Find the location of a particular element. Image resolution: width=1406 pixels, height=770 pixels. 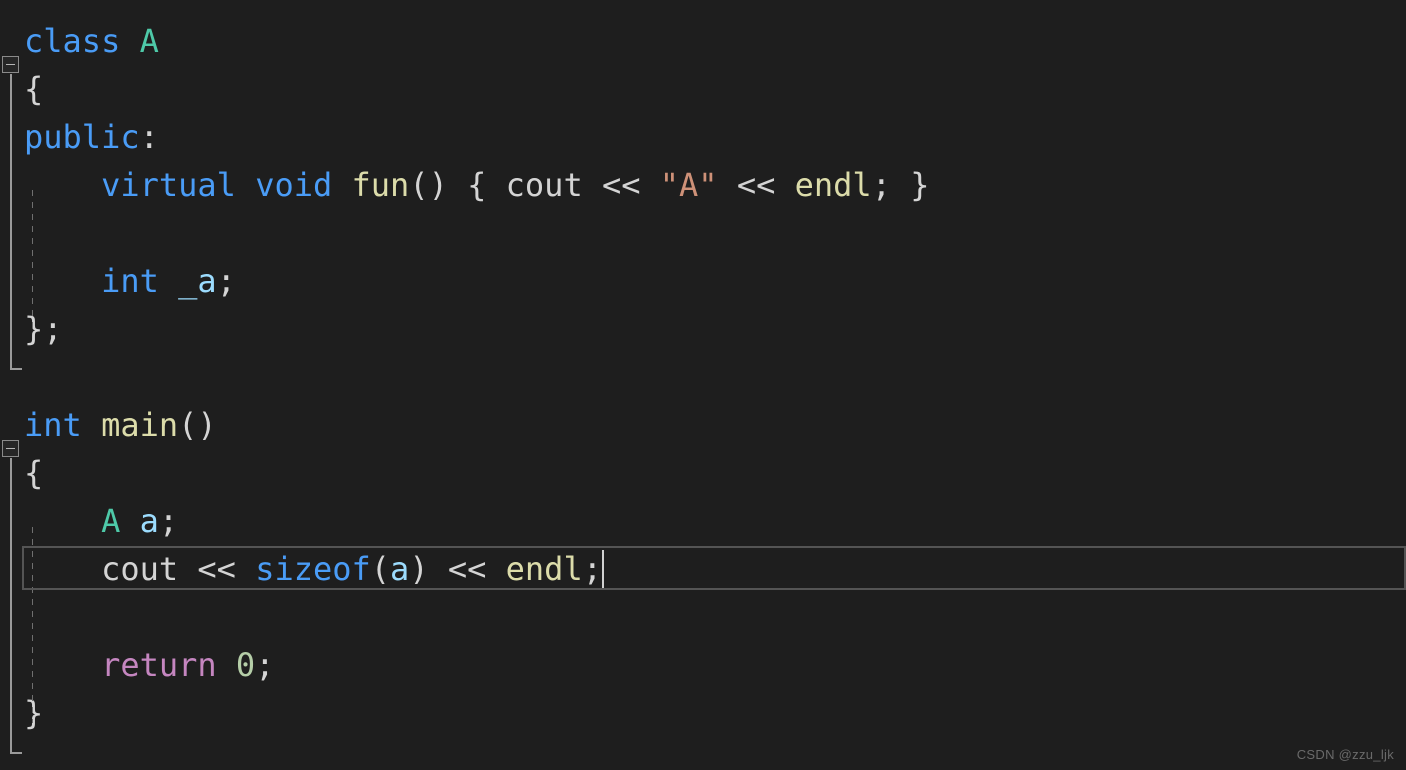

code-line-text: } is located at coordinates (33, 713).